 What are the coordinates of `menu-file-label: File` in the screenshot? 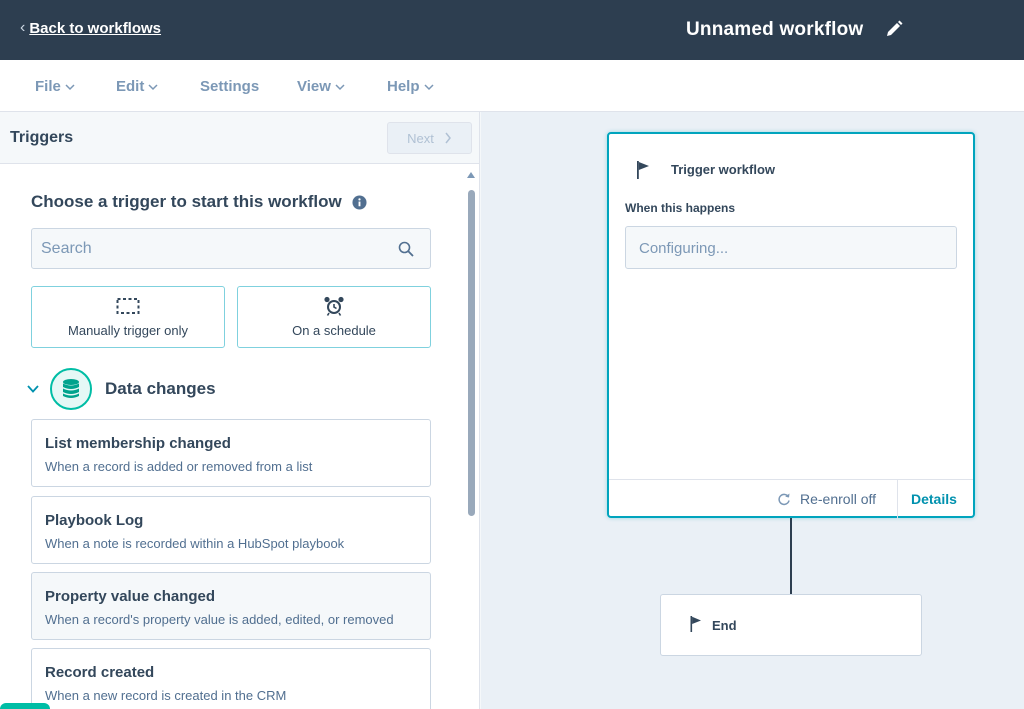 It's located at (48, 86).